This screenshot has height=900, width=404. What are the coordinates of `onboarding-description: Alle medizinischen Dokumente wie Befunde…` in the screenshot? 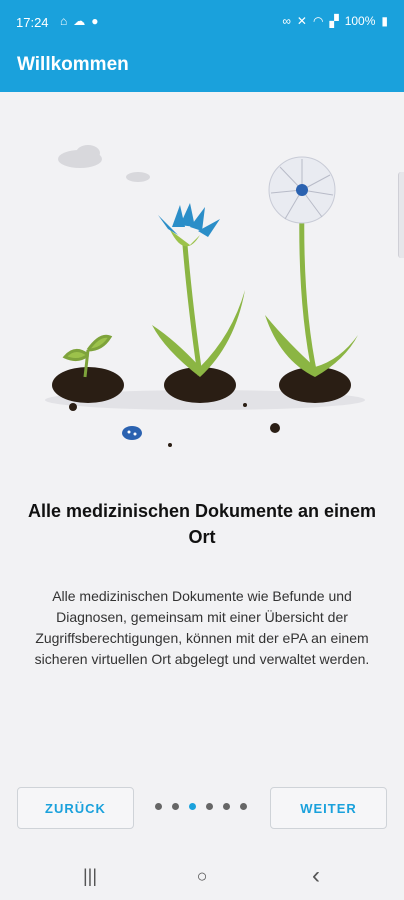 It's located at (202, 627).